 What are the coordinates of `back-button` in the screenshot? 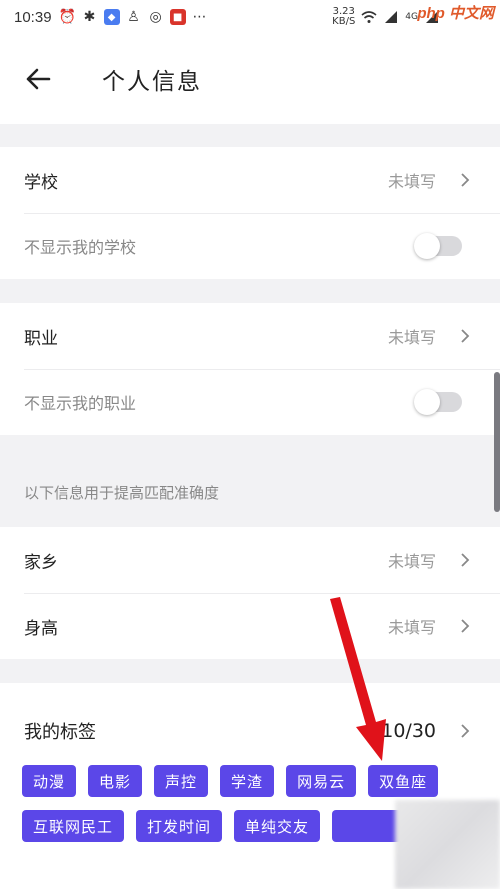 It's located at (38, 79).